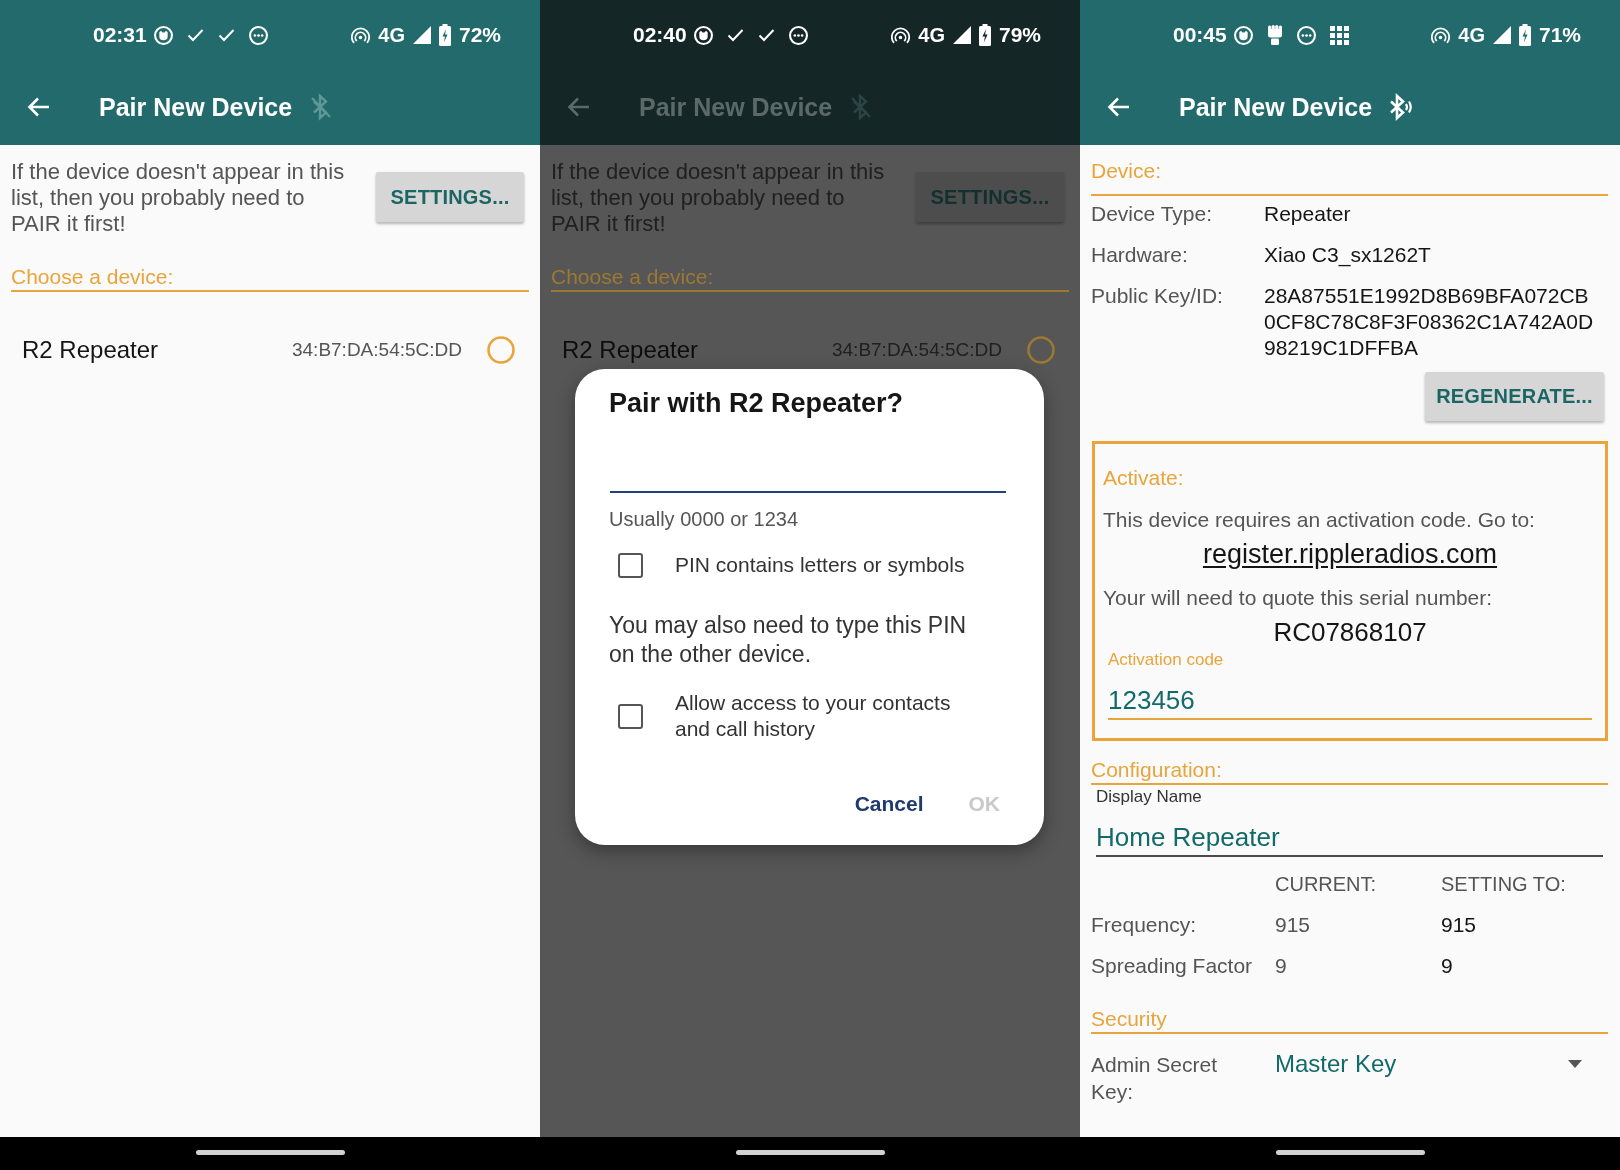 The width and height of the screenshot is (1620, 1170). I want to click on field-label: Admin Secret Key:, so click(1155, 1078).